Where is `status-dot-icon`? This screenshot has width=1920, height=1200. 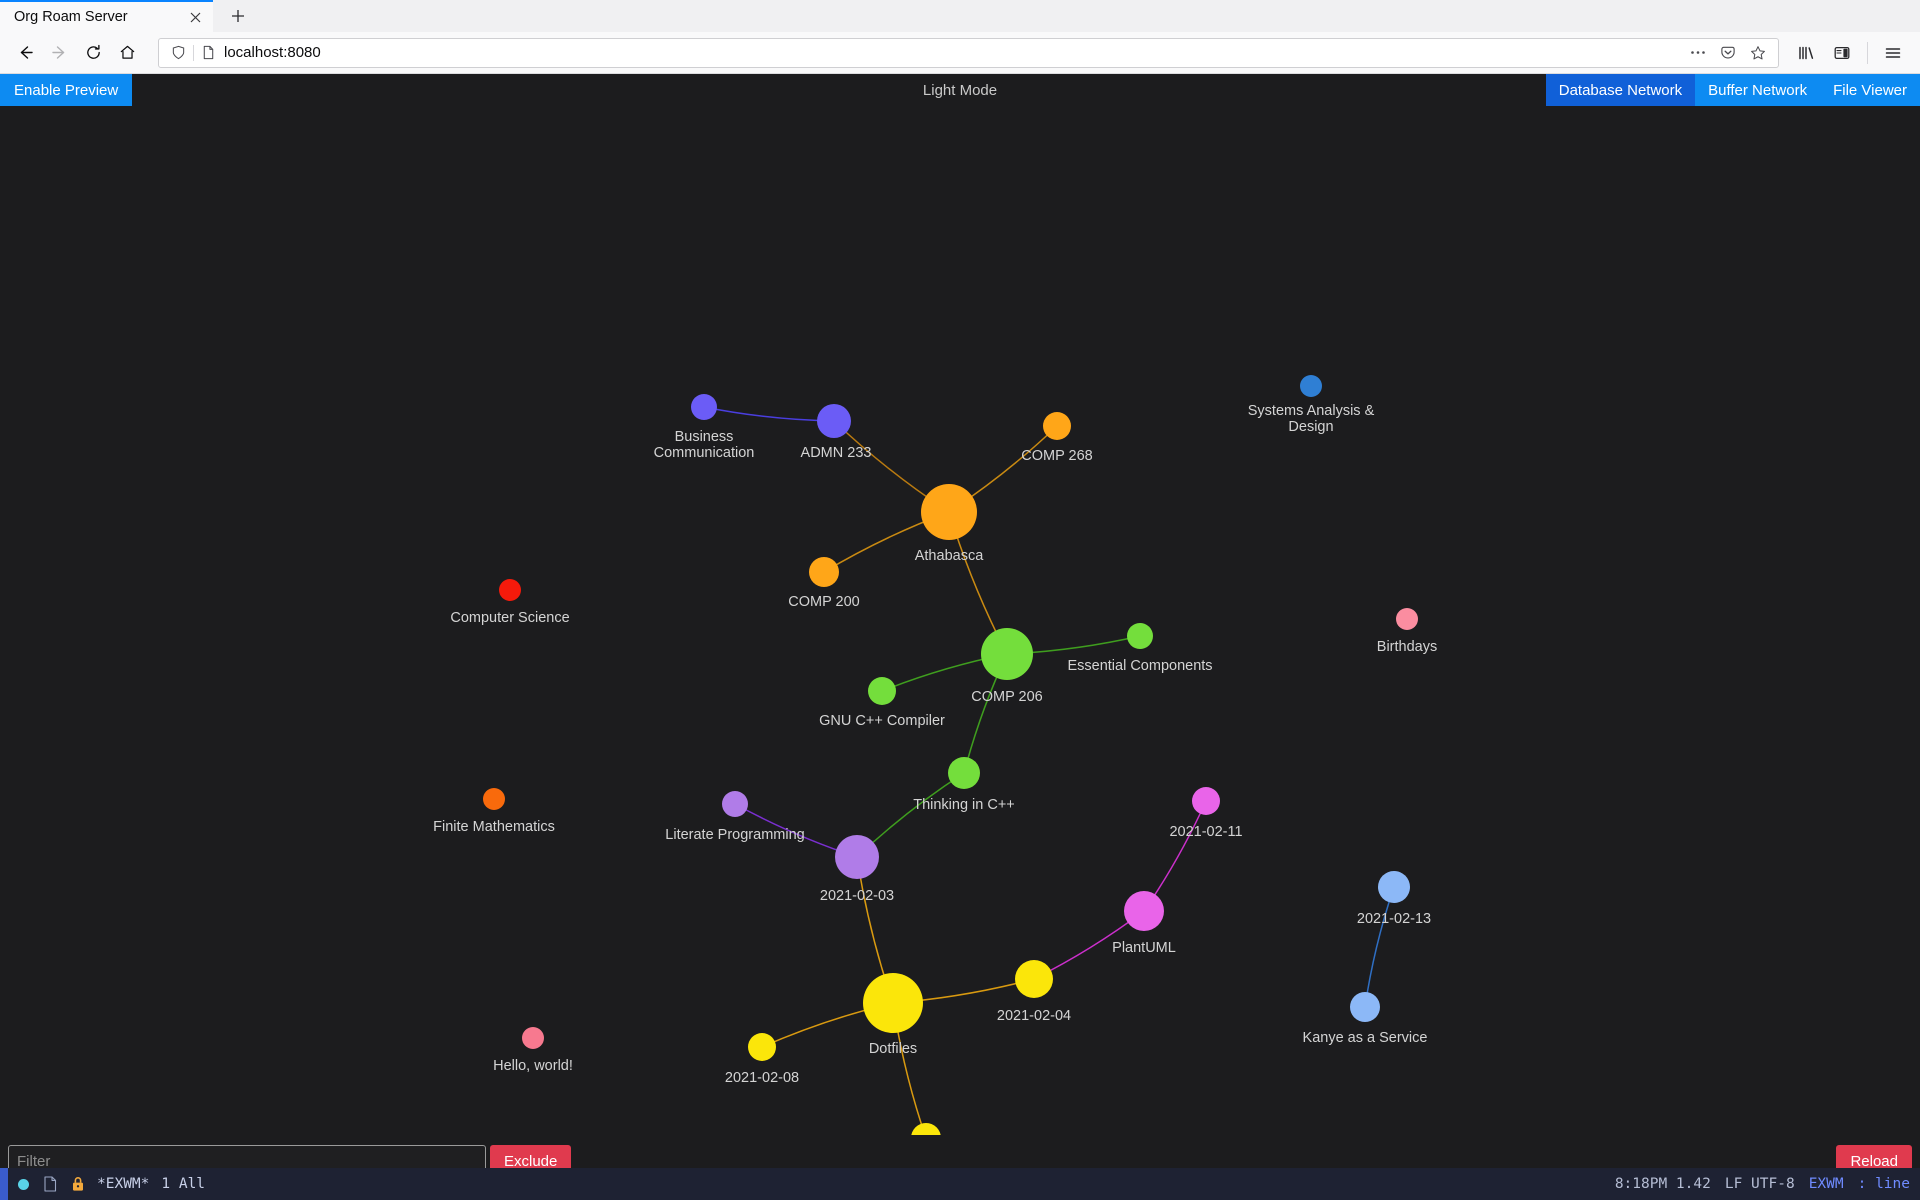
status-dot-icon is located at coordinates (23, 1184).